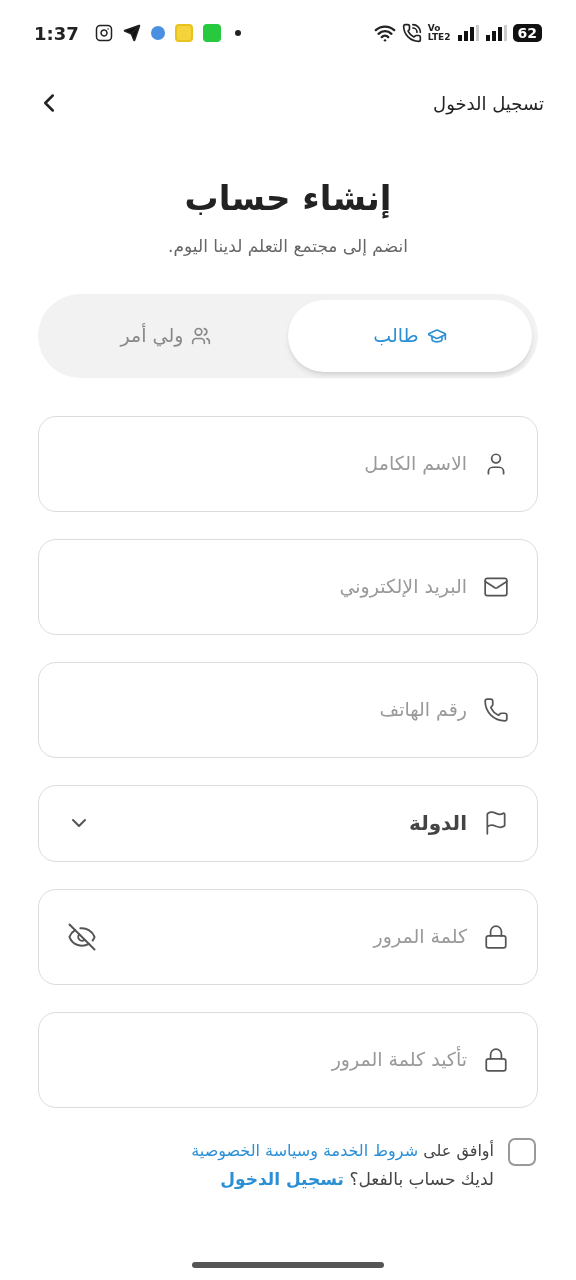 Image resolution: width=576 pixels, height=1280 pixels. What do you see at coordinates (288, 586) in the screenshot?
I see `input-field: البريد الإلكتروني` at bounding box center [288, 586].